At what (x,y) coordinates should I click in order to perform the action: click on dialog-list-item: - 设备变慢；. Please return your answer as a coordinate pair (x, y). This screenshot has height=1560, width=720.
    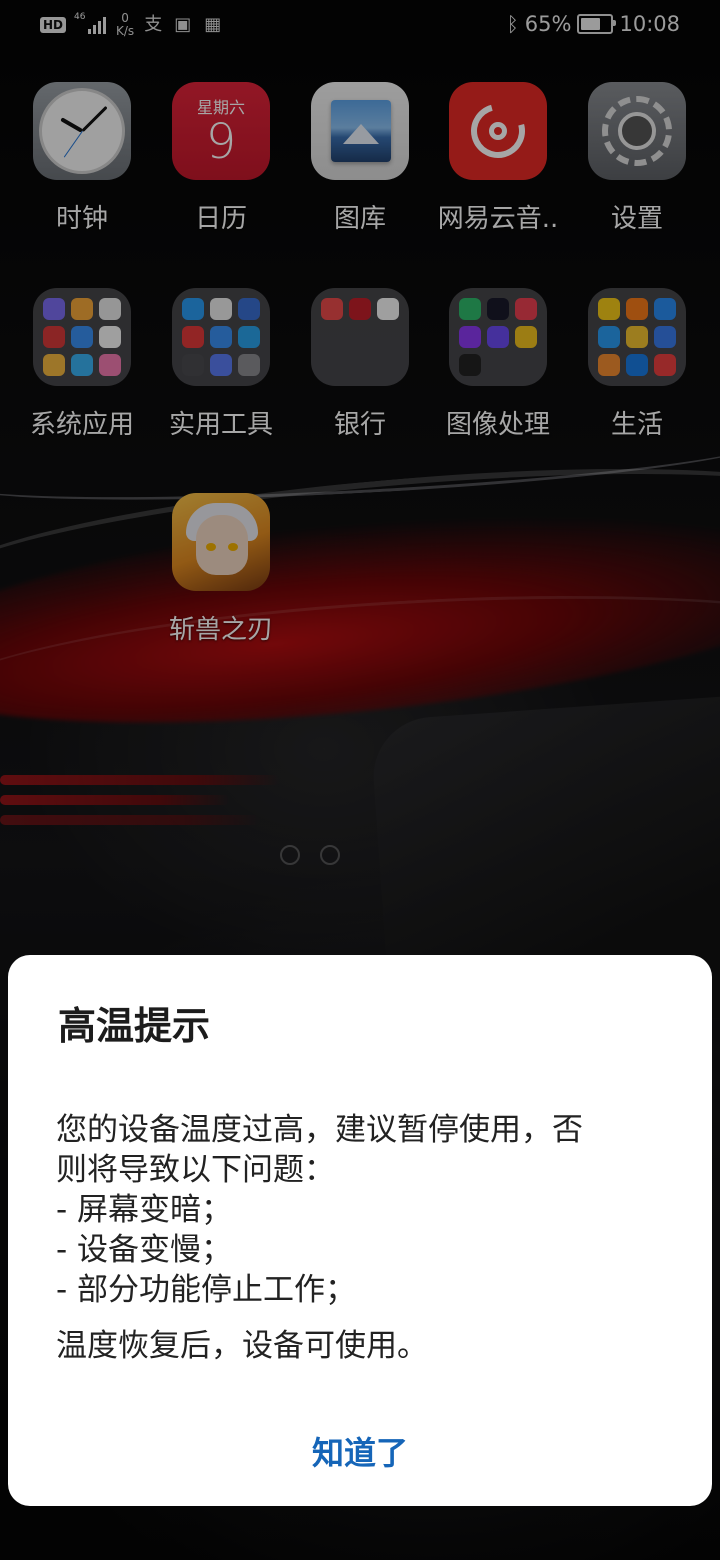
    Looking at the image, I should click on (144, 1250).